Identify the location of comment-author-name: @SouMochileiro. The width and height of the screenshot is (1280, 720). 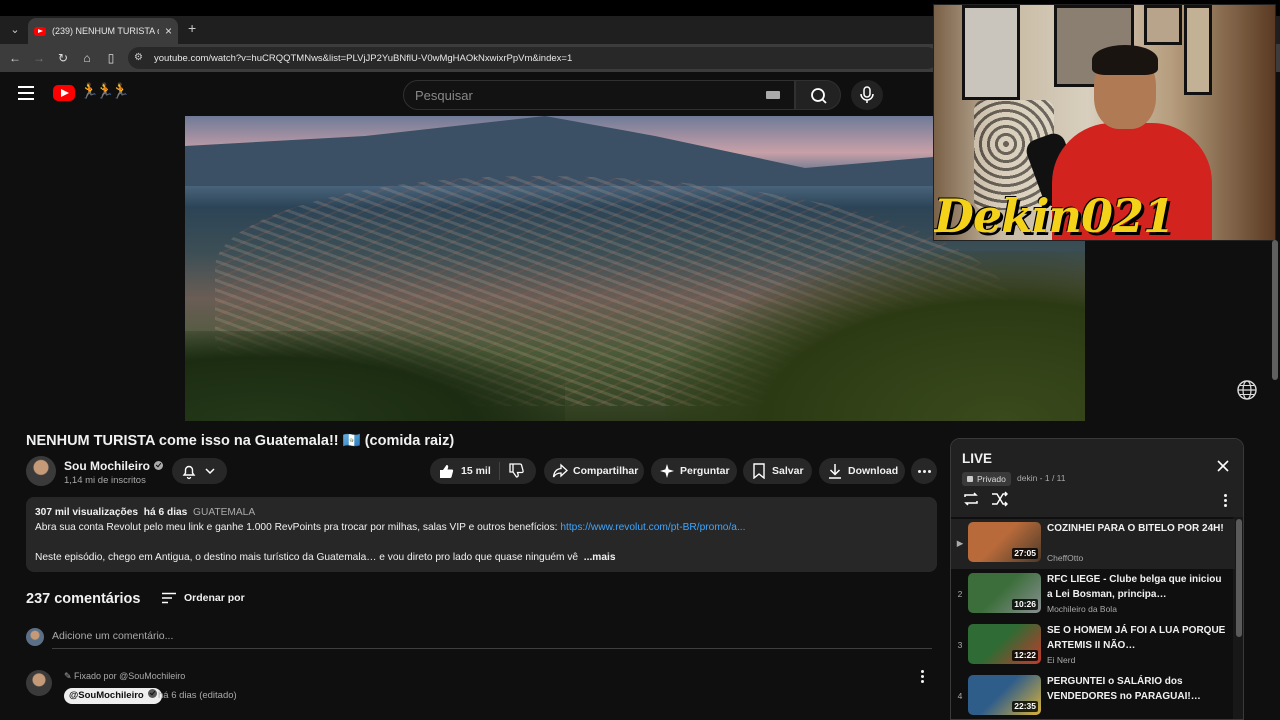
(106, 695).